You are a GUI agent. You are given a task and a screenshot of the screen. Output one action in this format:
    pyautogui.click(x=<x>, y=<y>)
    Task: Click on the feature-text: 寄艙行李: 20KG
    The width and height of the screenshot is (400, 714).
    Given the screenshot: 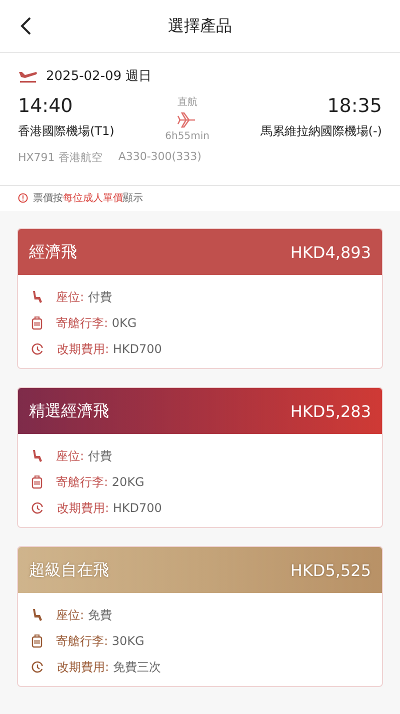 What is the action you would take?
    pyautogui.click(x=100, y=482)
    